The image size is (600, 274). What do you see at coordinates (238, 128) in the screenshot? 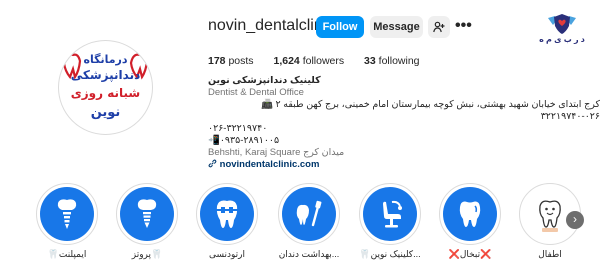
I see `bio-phone: ۰۲۶-۳۲۲۱۹۷۴۰` at bounding box center [238, 128].